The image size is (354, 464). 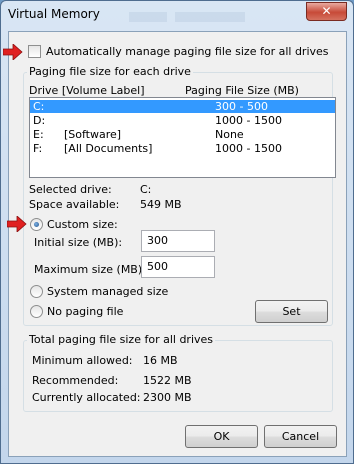 What do you see at coordinates (74, 204) in the screenshot?
I see `space-available-label: Space available:` at bounding box center [74, 204].